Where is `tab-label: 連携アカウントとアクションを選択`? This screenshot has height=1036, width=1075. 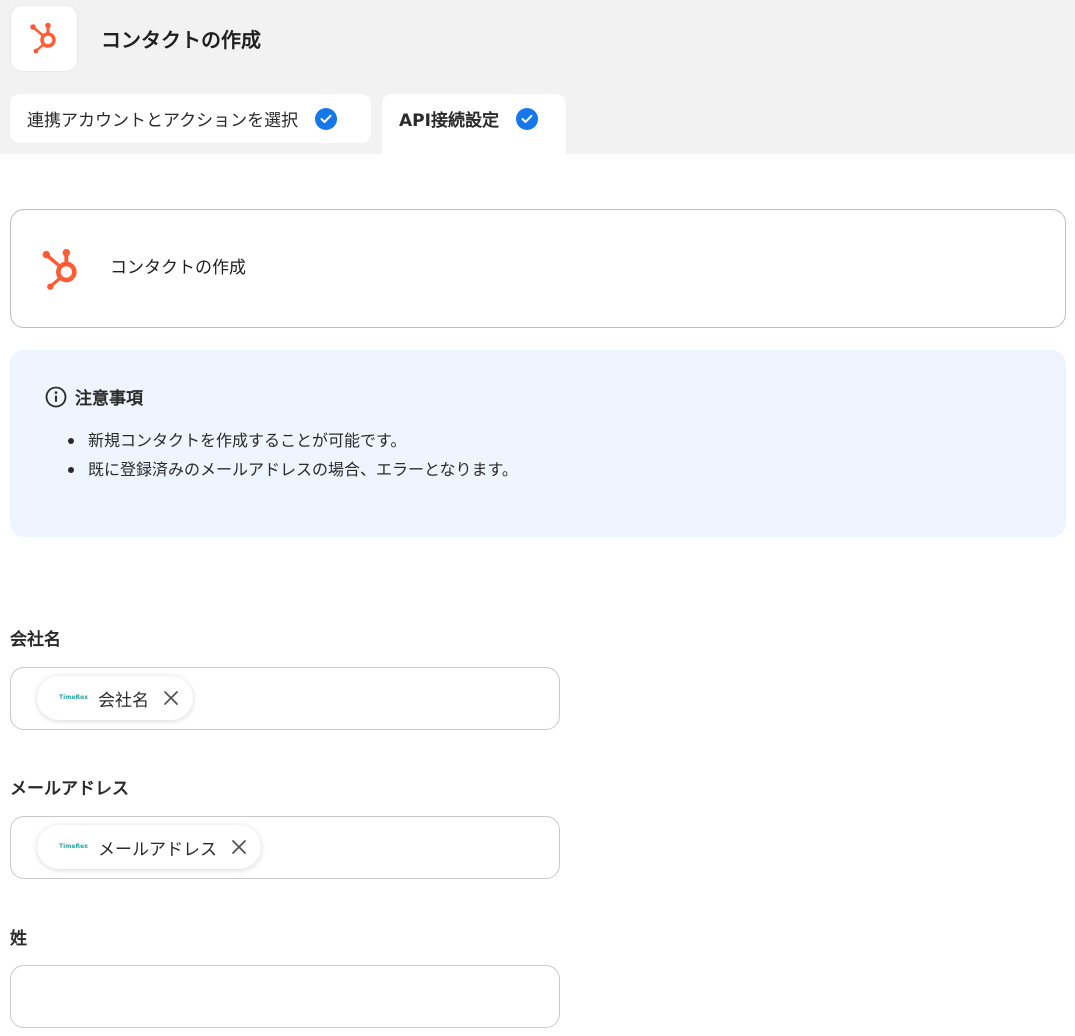
tab-label: 連携アカウントとアクションを選択 is located at coordinates (163, 121).